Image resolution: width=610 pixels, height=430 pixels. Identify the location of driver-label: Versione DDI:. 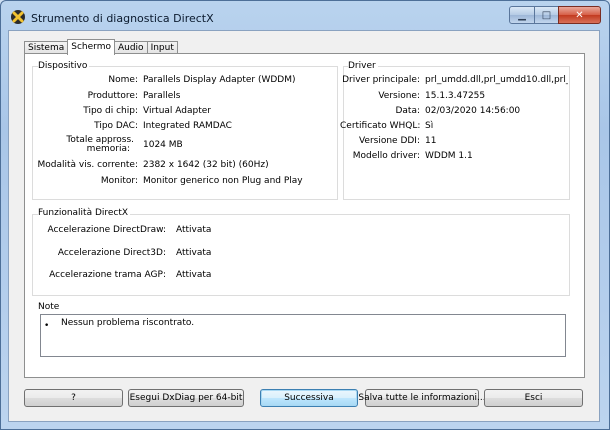
(389, 141).